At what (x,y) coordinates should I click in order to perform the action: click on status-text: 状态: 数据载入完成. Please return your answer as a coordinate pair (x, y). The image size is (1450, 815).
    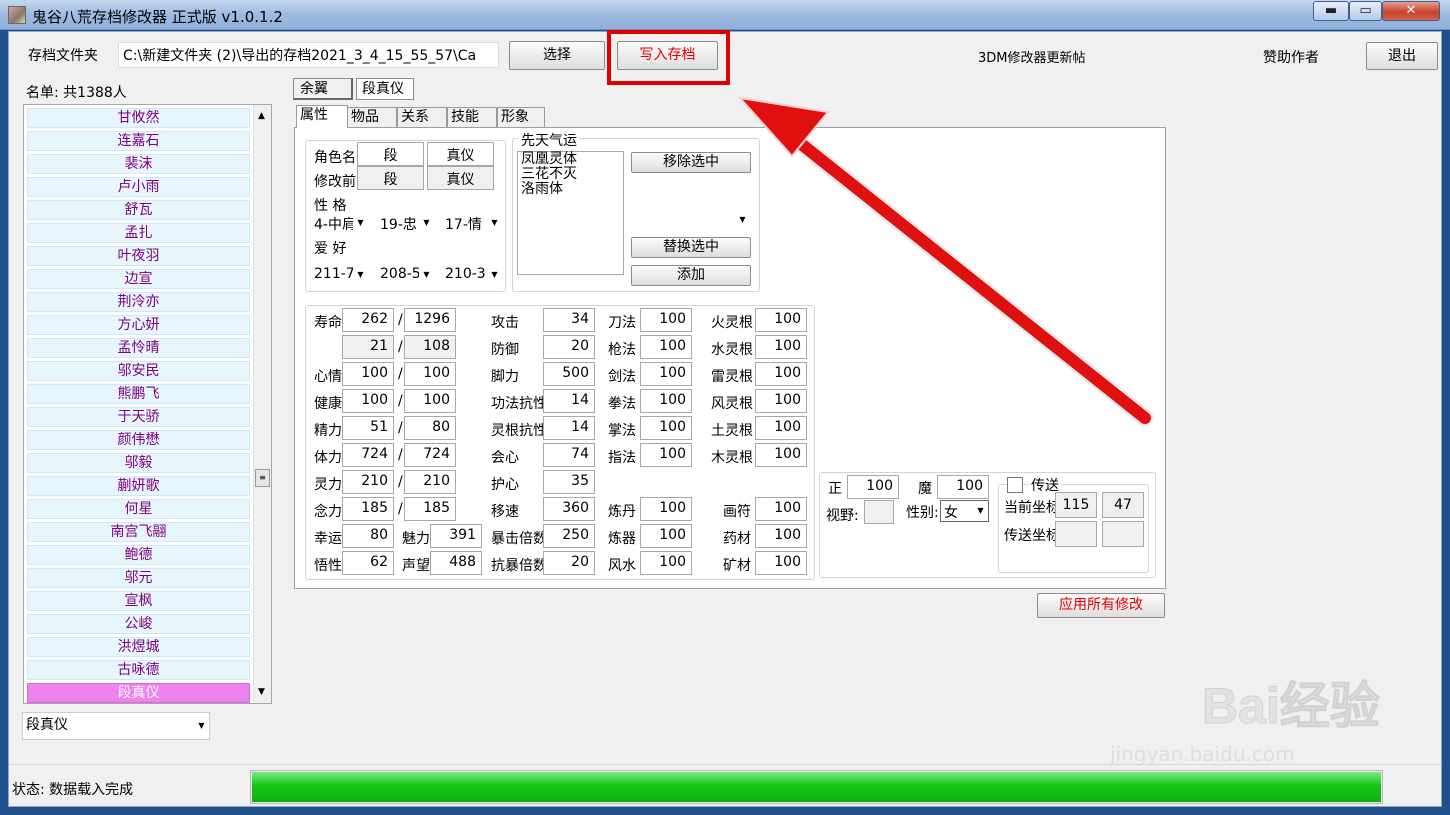
    Looking at the image, I should click on (73, 790).